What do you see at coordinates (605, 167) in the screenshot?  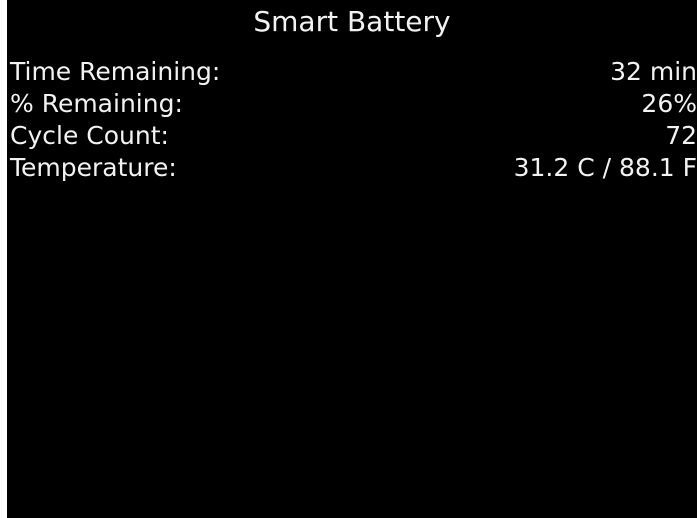 I see `temperature-value: 31.2 C / 88.1 F` at bounding box center [605, 167].